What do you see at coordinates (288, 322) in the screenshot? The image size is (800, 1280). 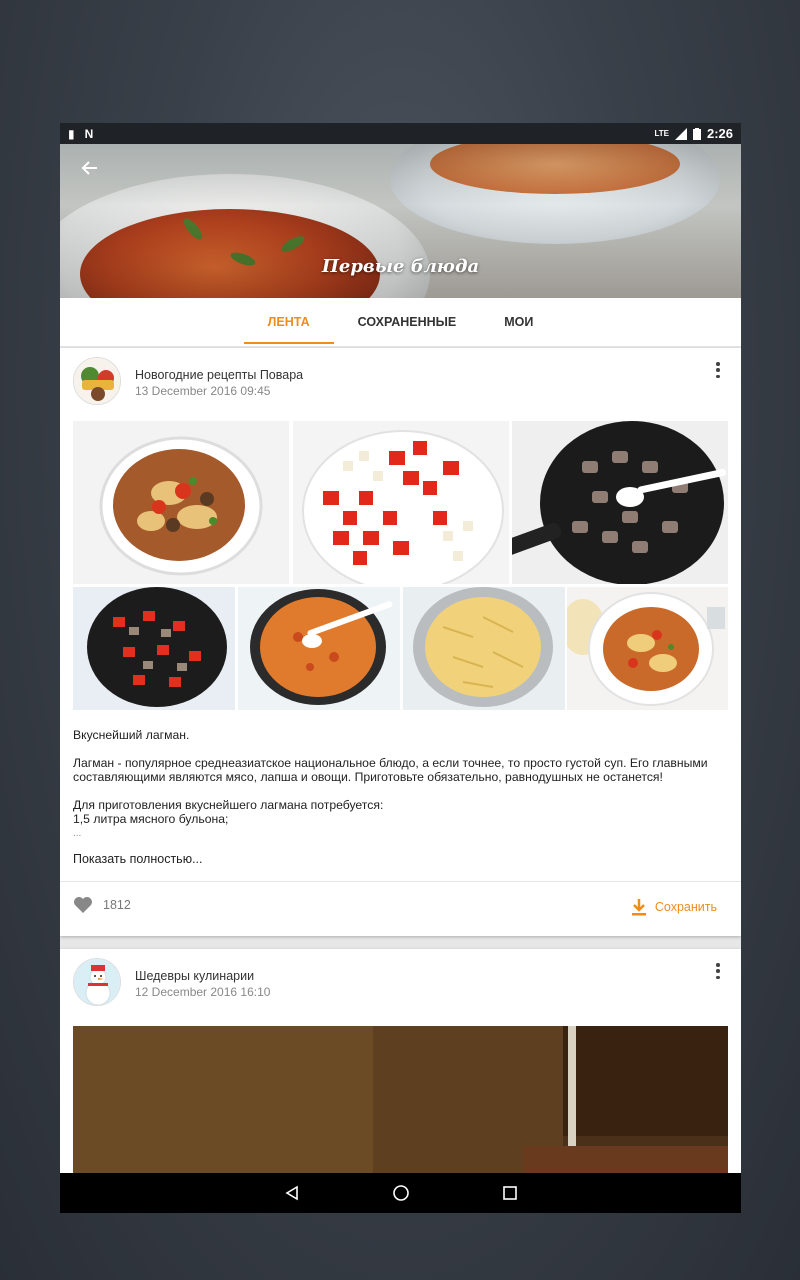 I see `tab-feed: ЛЕНТА` at bounding box center [288, 322].